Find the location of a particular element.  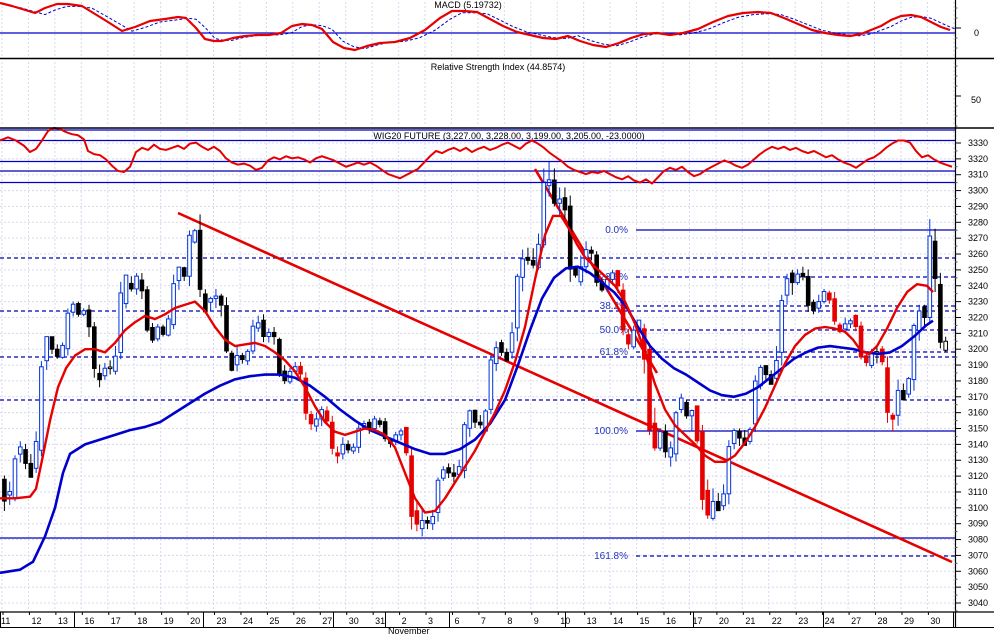

price-axis-label: 3230 is located at coordinates (978, 302).